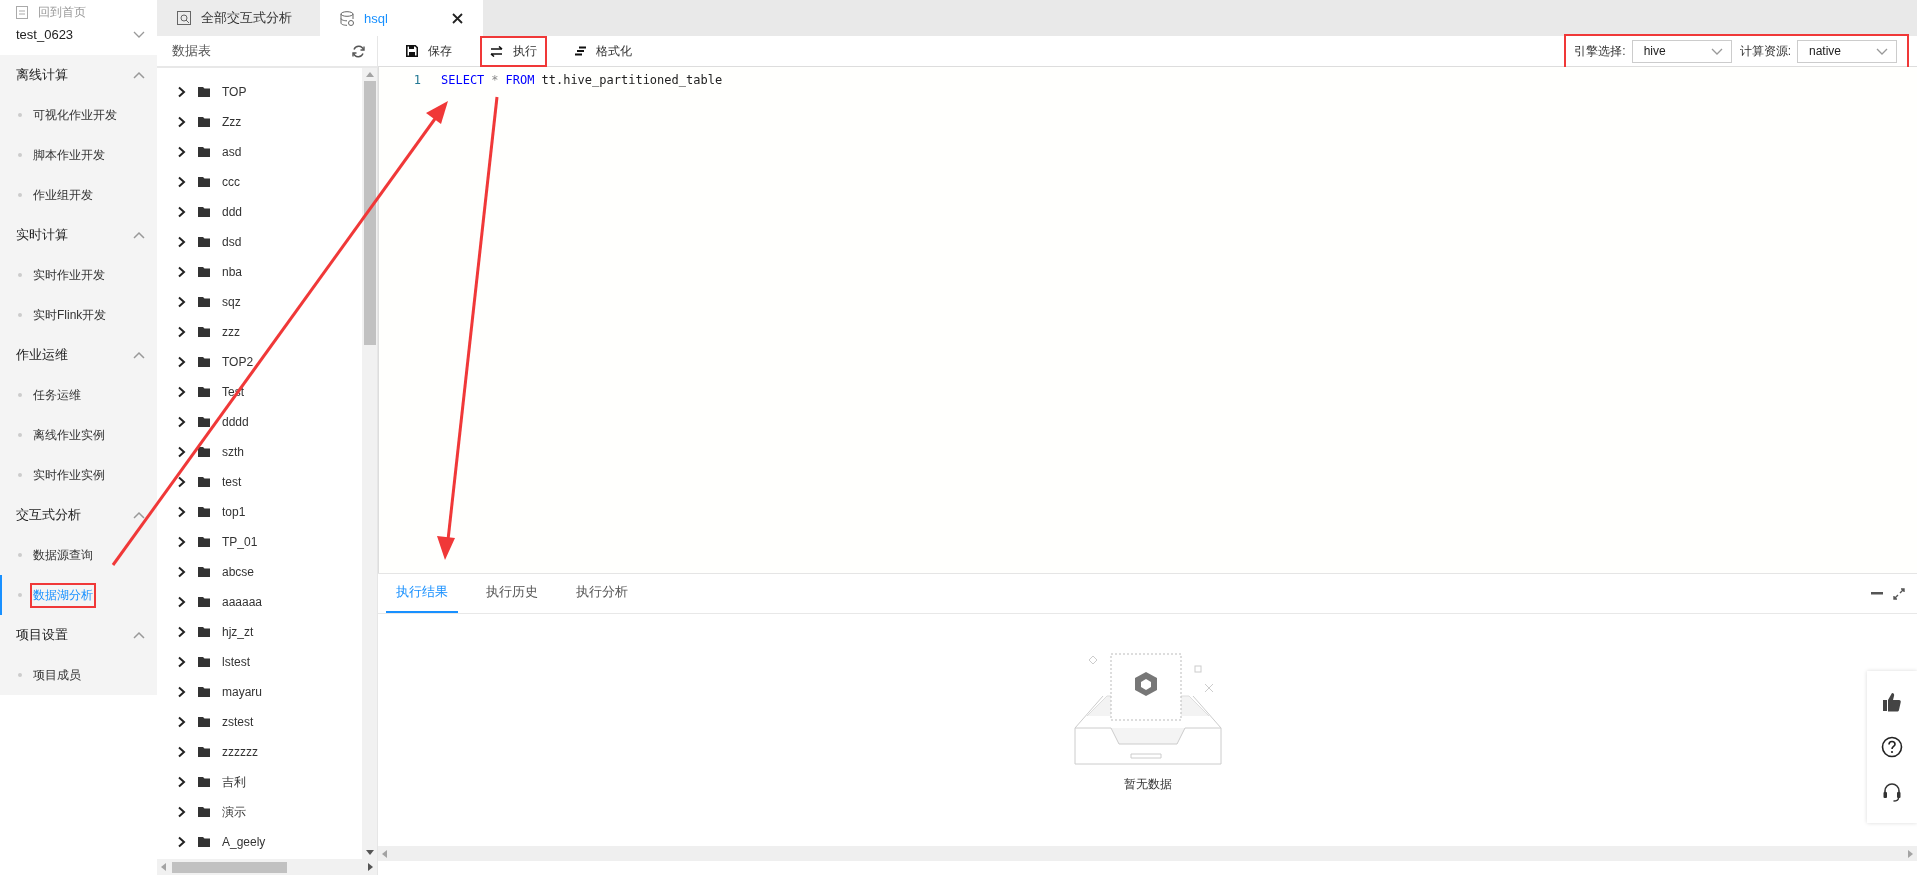 The height and width of the screenshot is (875, 1917). What do you see at coordinates (69, 435) in the screenshot?
I see `menu-item: 离线作业实例` at bounding box center [69, 435].